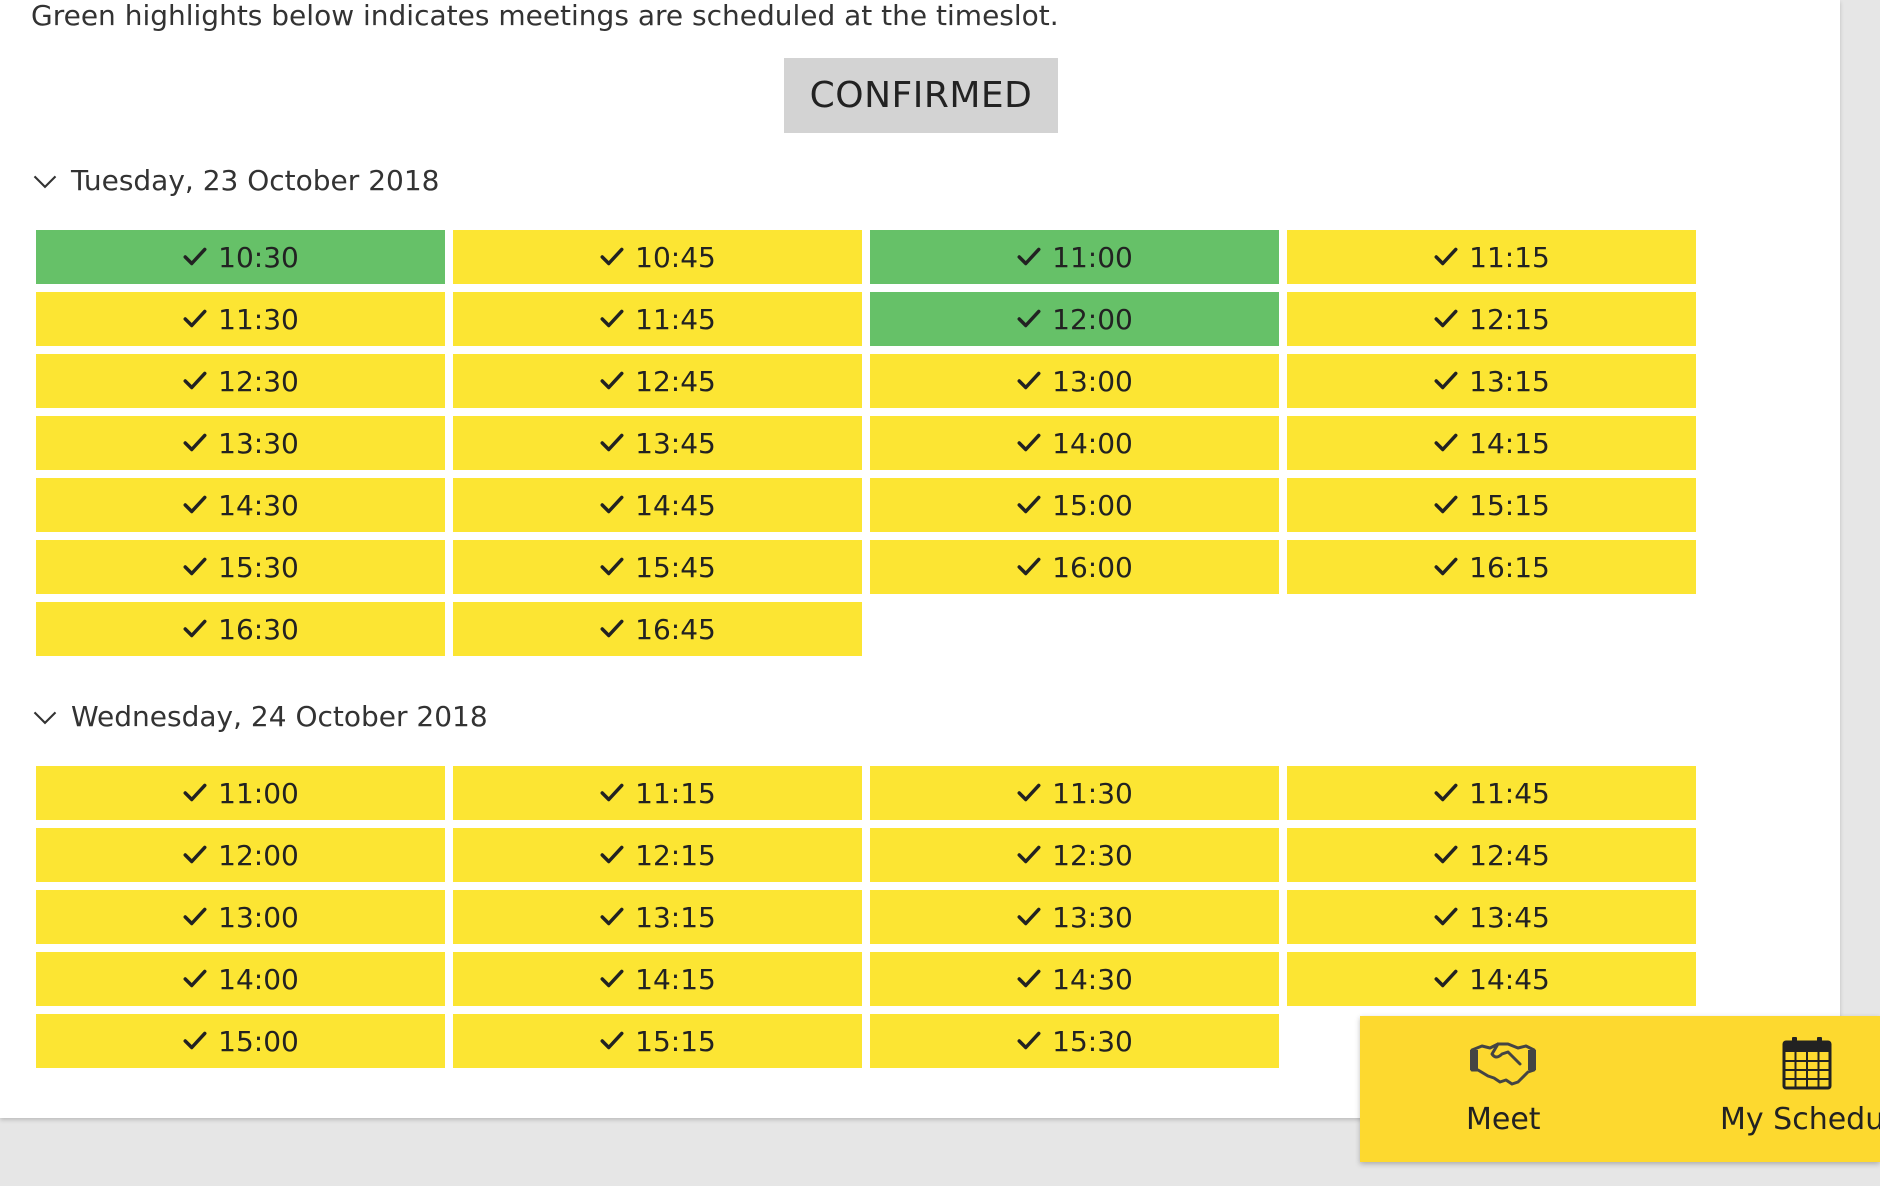 The image size is (1880, 1186). Describe the element at coordinates (1092, 1041) in the screenshot. I see `timeslot-time: 15:30` at that location.